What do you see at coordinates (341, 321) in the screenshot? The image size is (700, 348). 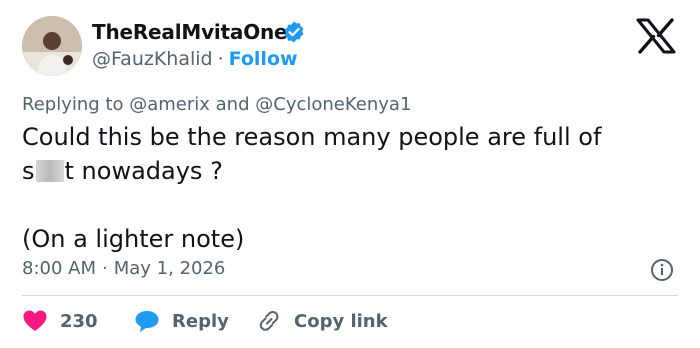 I see `copy-link-label: Copy link` at bounding box center [341, 321].